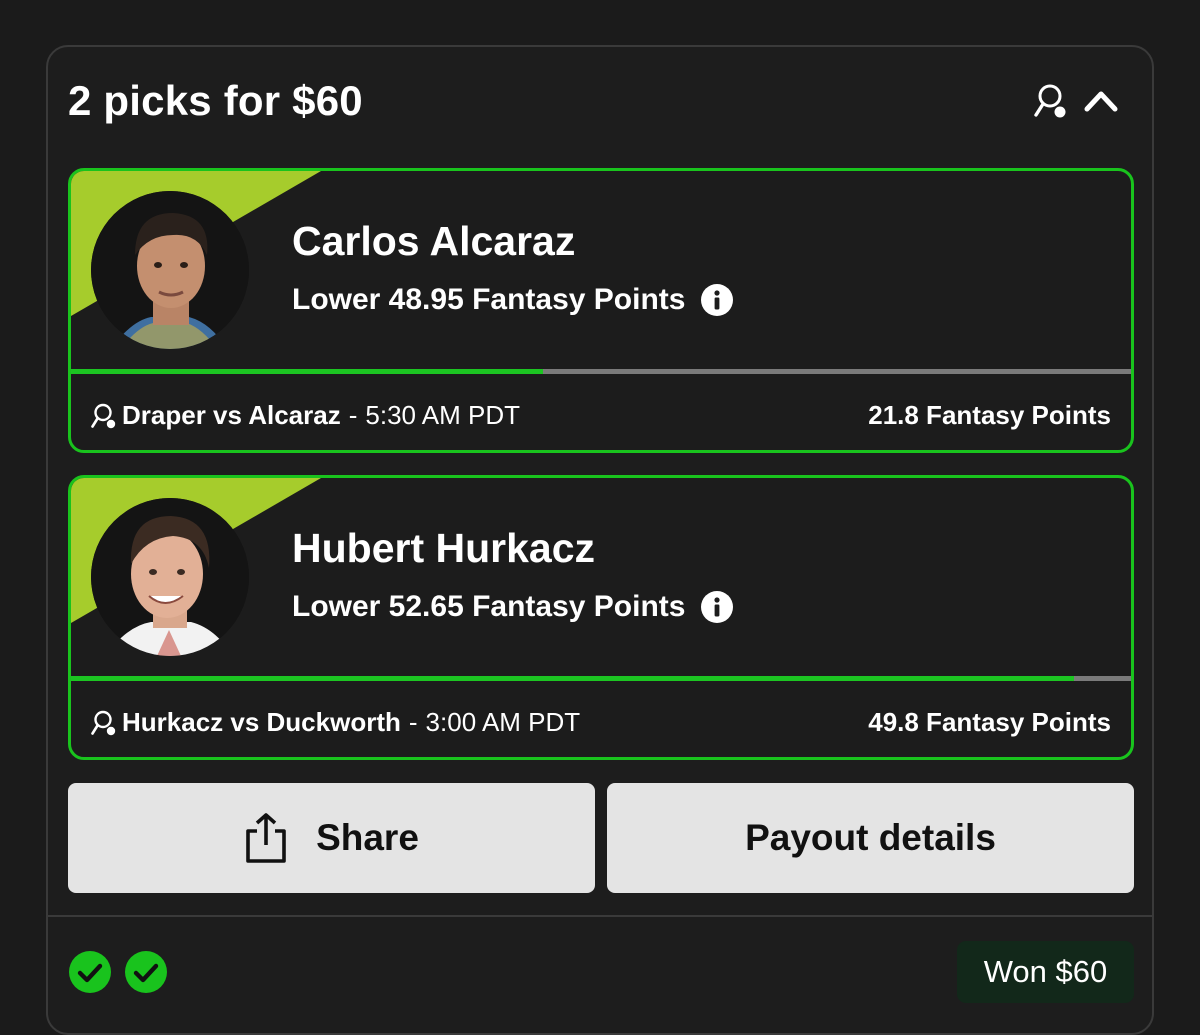 The image size is (1200, 1035). I want to click on match-info: Hurkacz vs Duckworth - 3:00 AM PDT, so click(335, 722).